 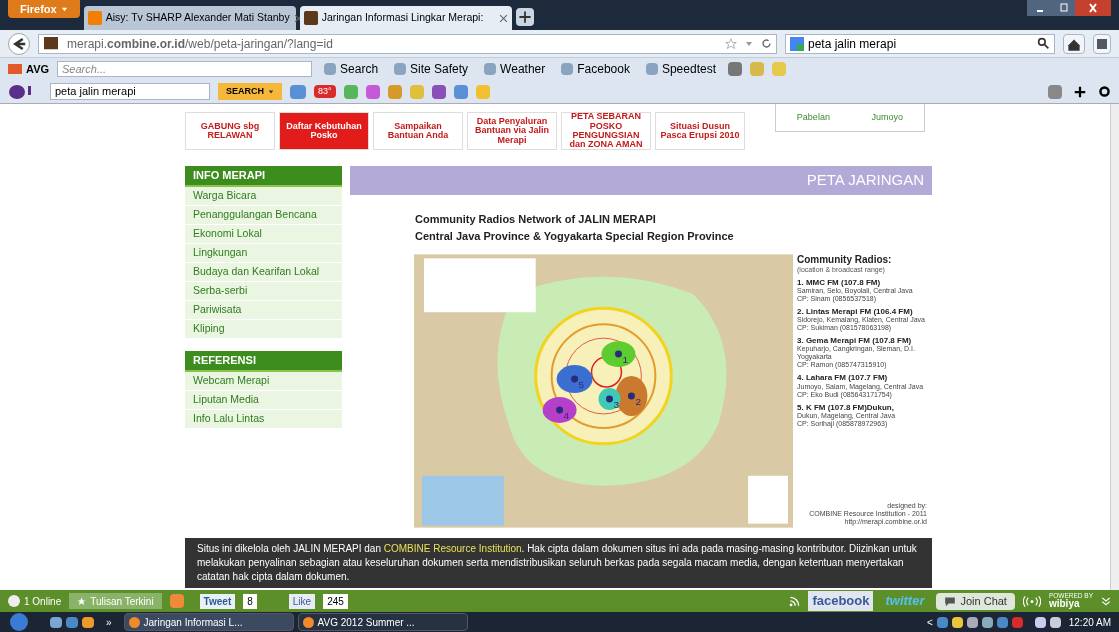 I want to click on toolbar-button: Weather, so click(x=515, y=69).